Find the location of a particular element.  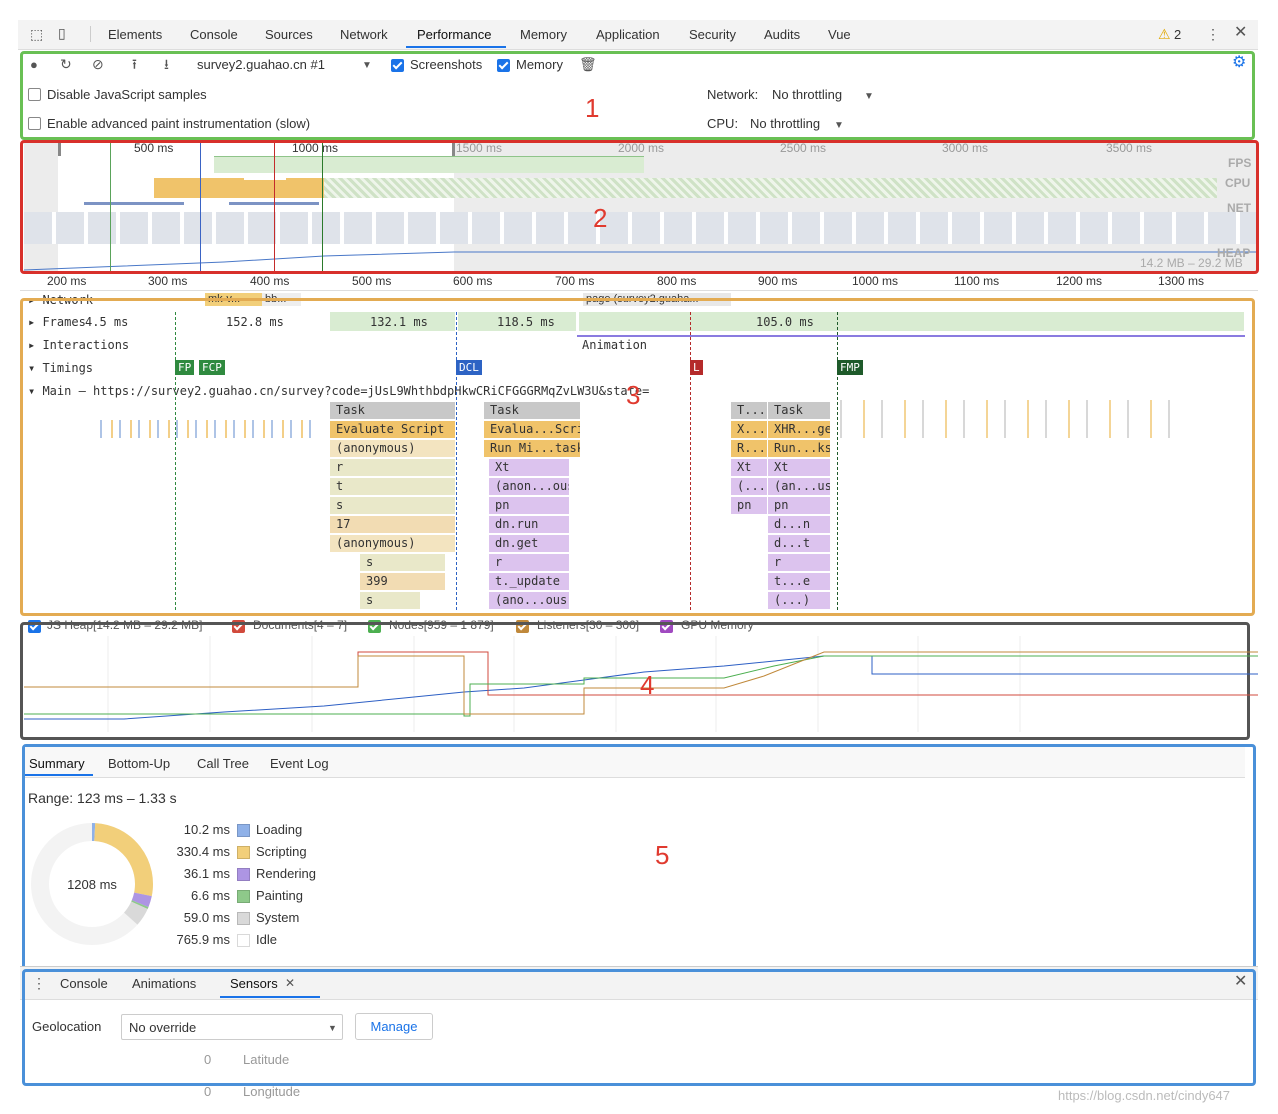

cpu-throttle-select: No throttling is located at coordinates (785, 123).